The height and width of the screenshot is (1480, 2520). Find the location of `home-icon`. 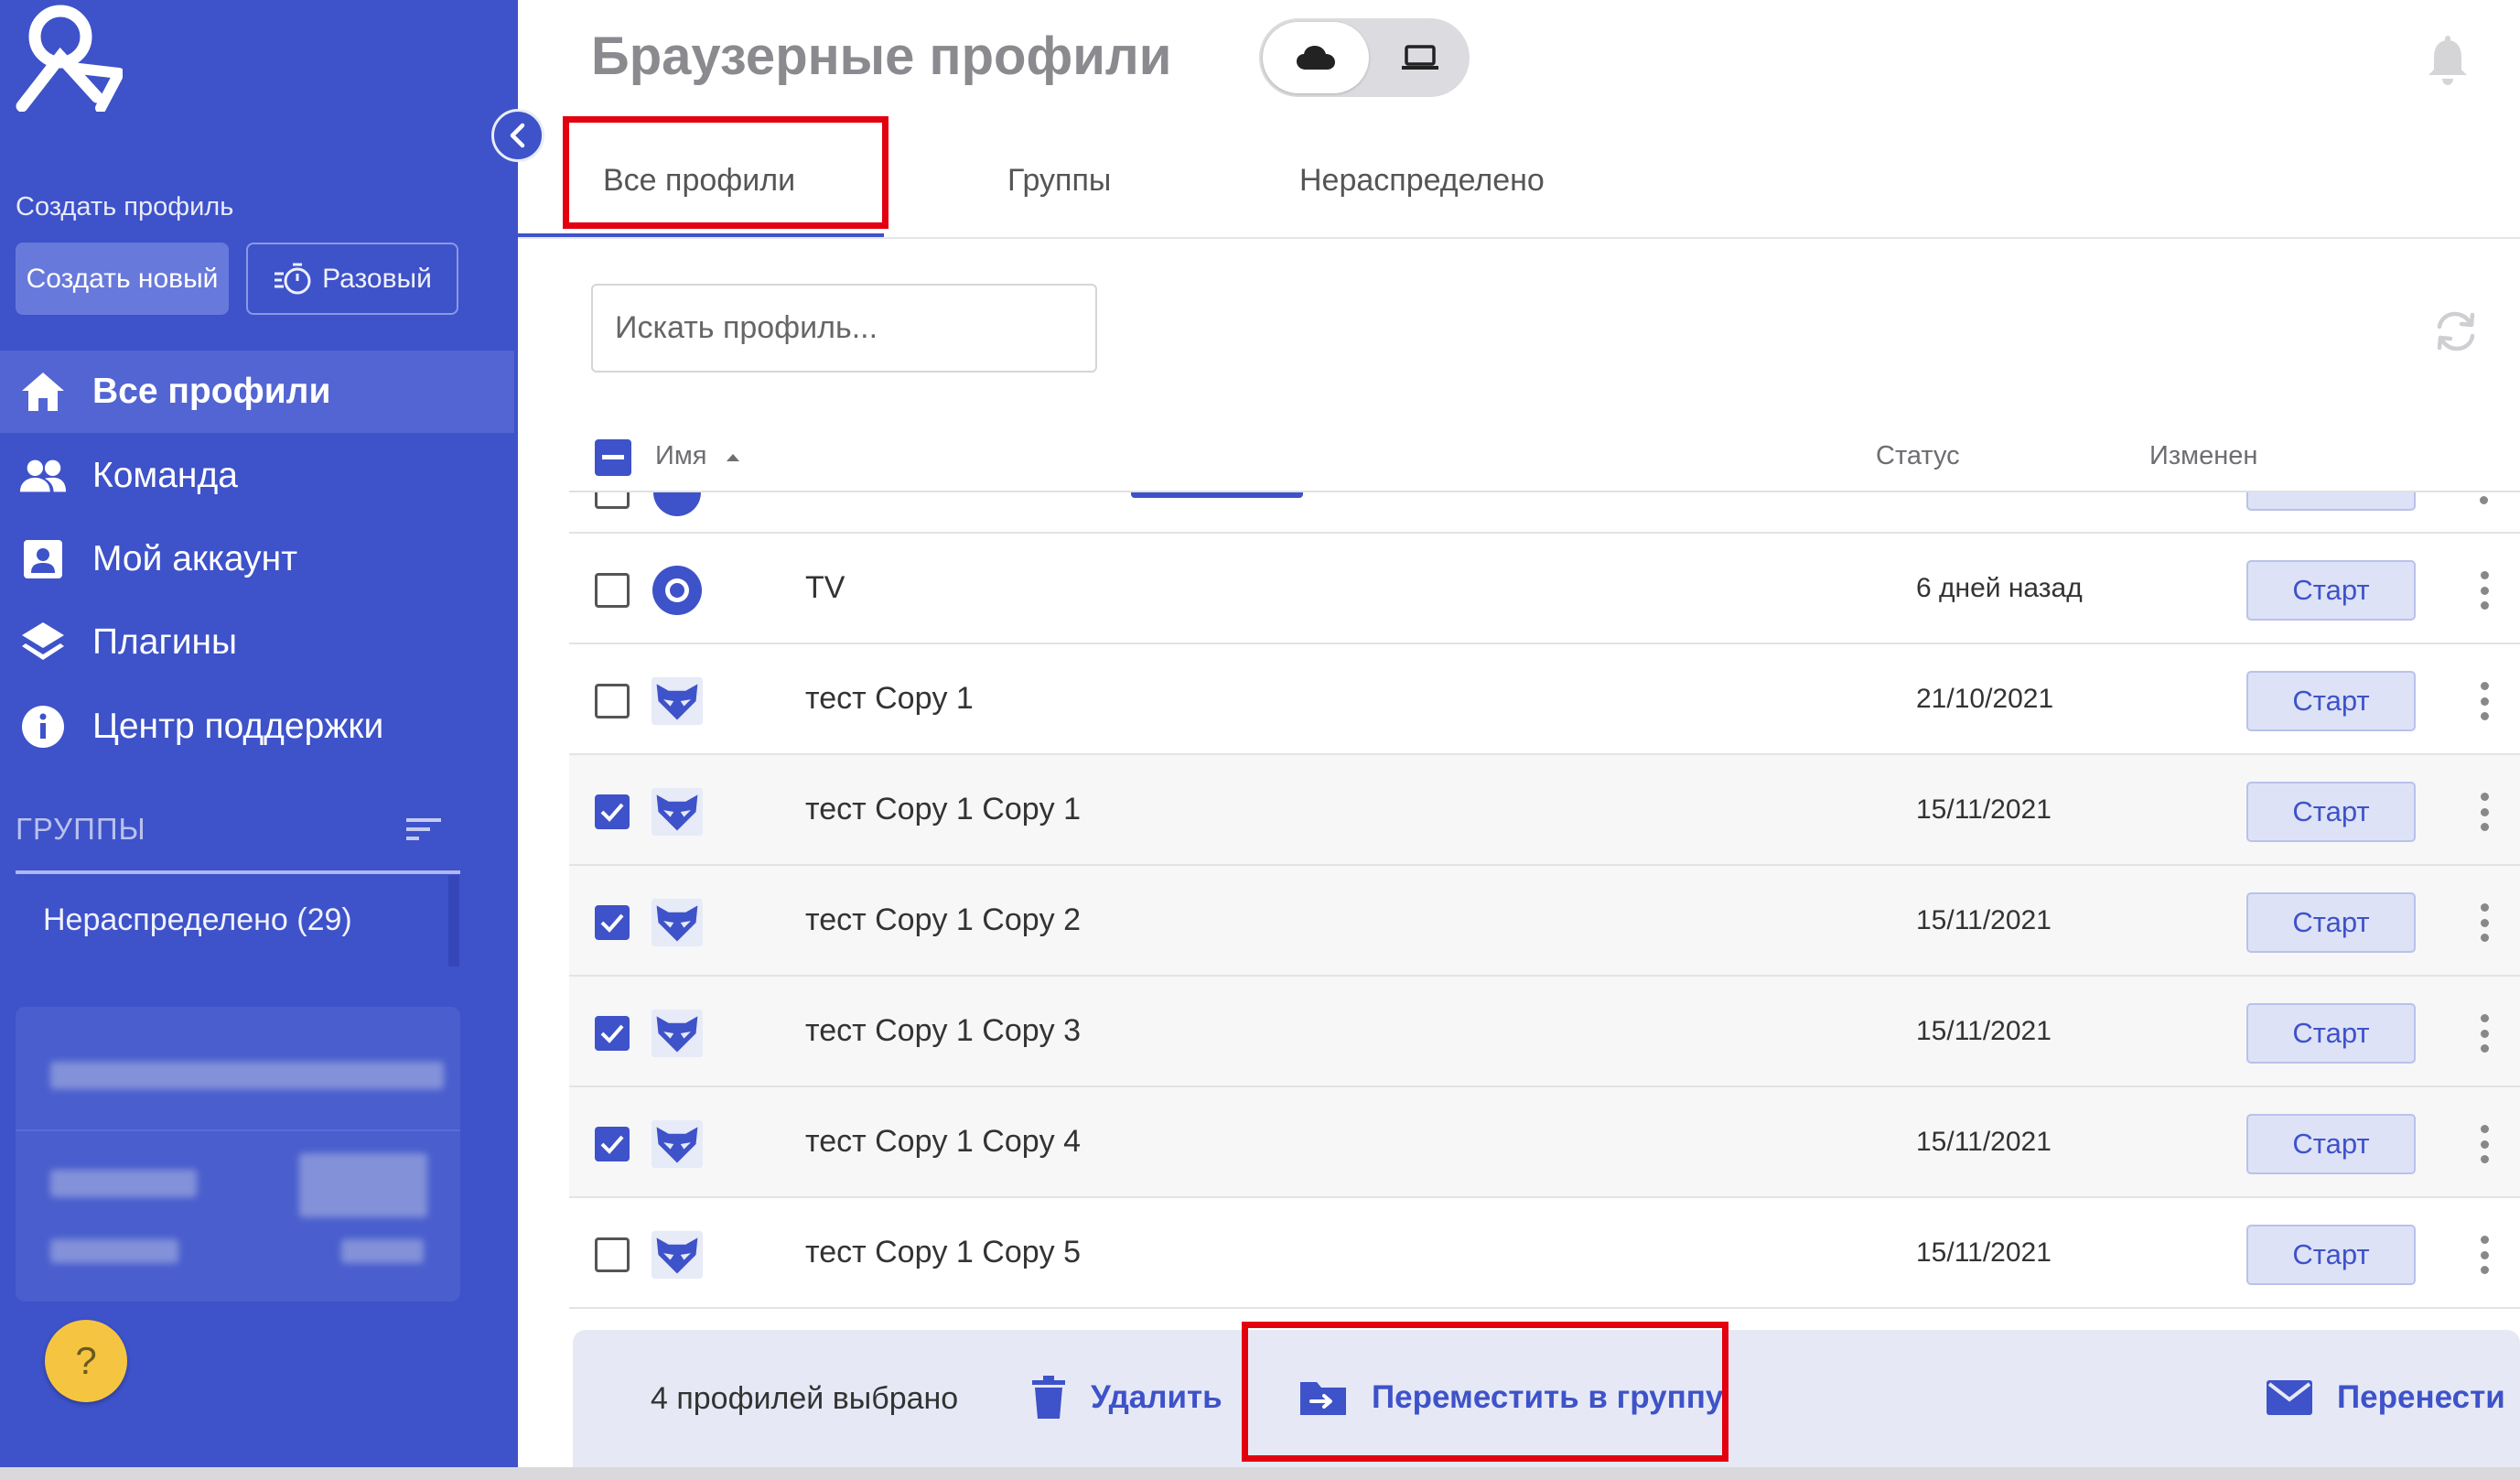

home-icon is located at coordinates (43, 391).